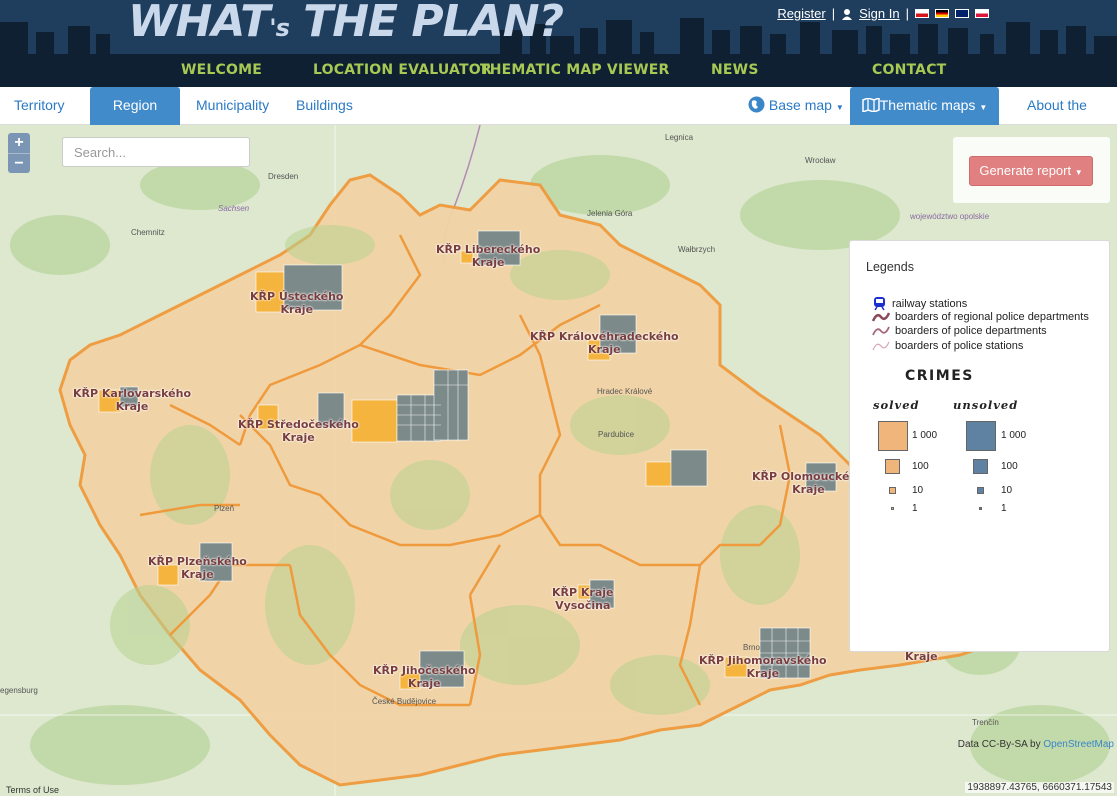 This screenshot has height=796, width=1117. I want to click on place-label: Wałbrzych, so click(697, 249).